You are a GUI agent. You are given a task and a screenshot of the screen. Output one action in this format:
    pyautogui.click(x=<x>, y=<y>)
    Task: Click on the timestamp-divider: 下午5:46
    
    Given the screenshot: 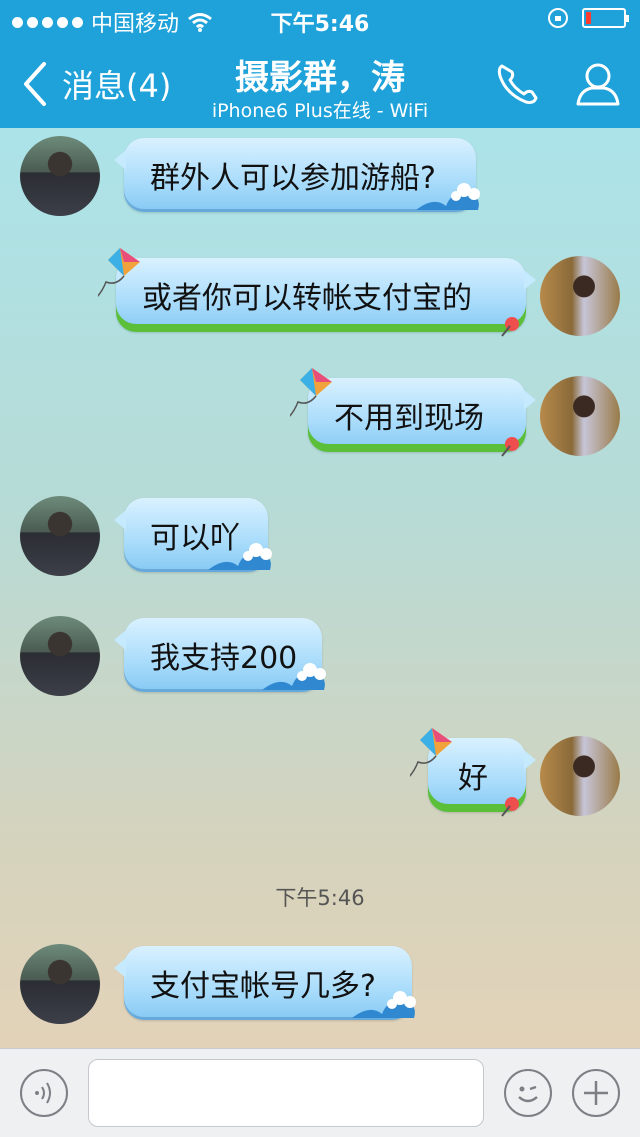 What is the action you would take?
    pyautogui.click(x=320, y=898)
    